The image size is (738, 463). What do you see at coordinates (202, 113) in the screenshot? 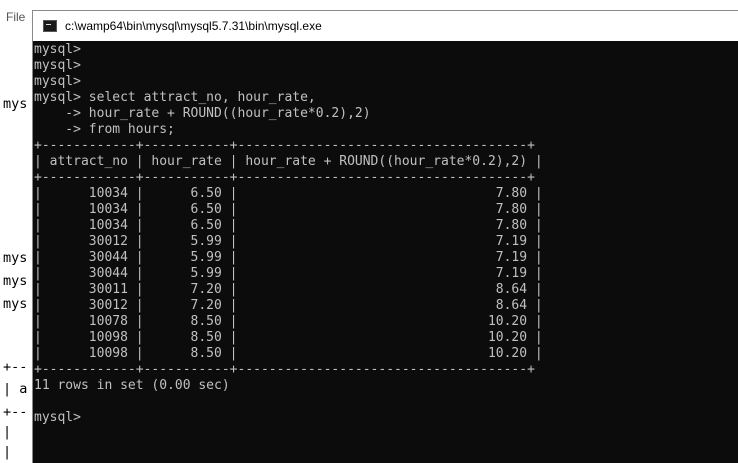
I see `console-line: -> hour_rate + ROUND((hour_rate*0.2),2)` at bounding box center [202, 113].